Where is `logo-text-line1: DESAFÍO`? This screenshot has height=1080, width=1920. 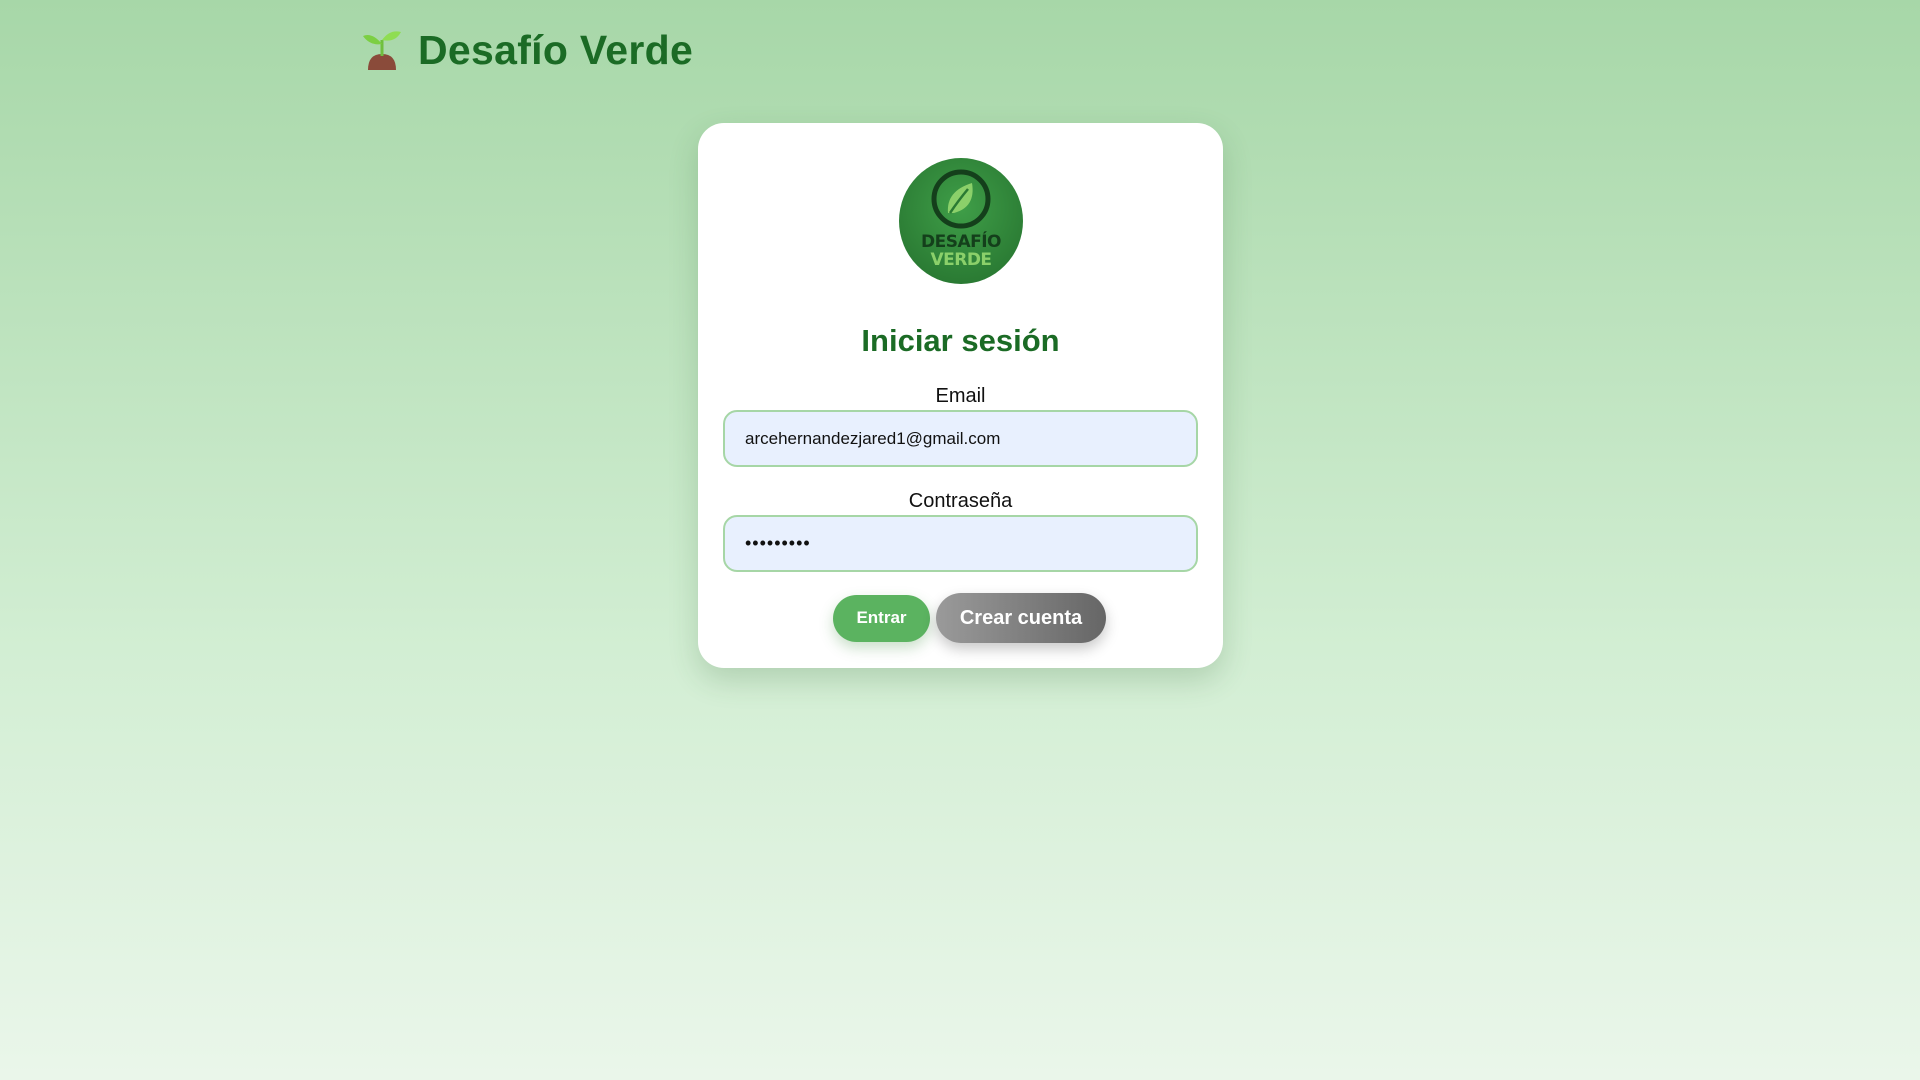 logo-text-line1: DESAFÍO is located at coordinates (961, 242).